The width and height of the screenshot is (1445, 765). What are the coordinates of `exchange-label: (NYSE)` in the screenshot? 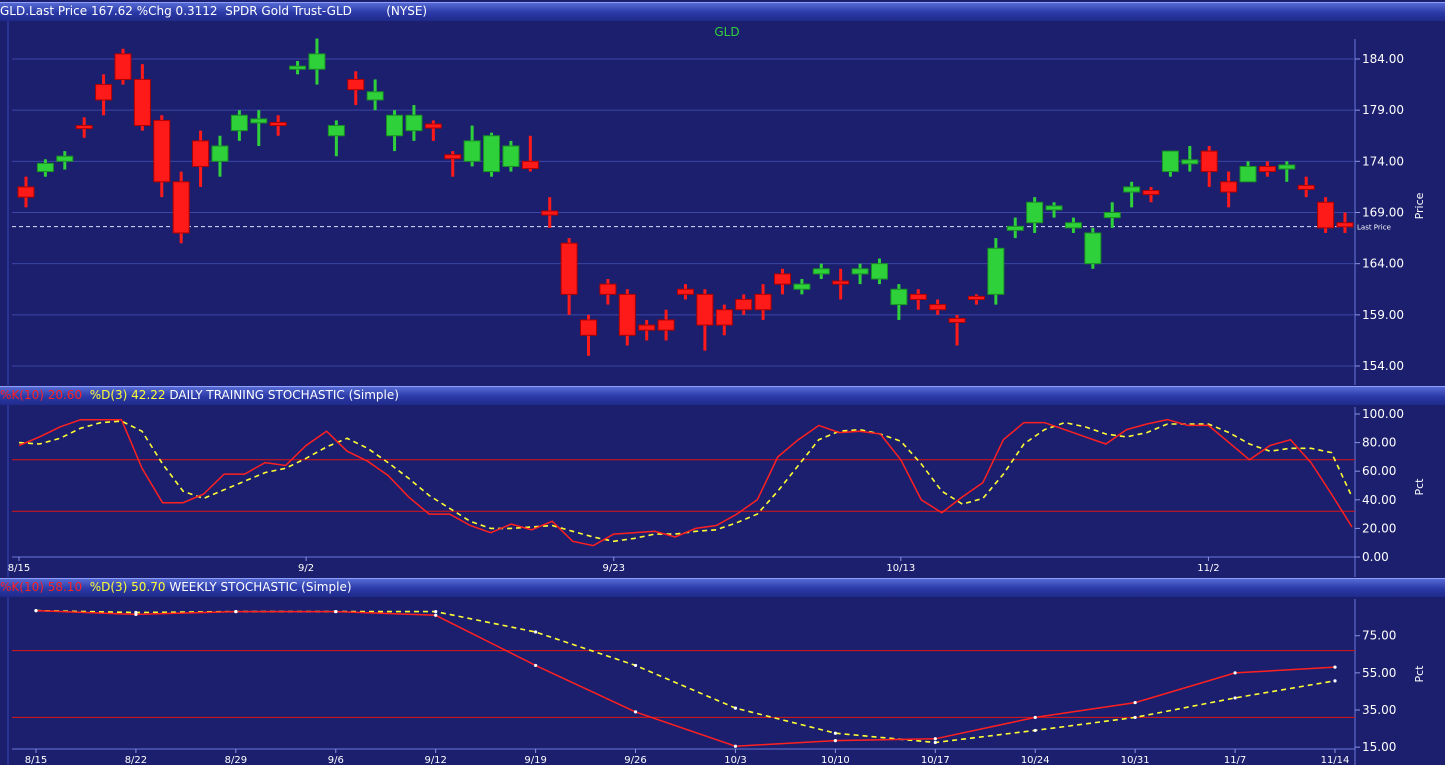 It's located at (407, 11).